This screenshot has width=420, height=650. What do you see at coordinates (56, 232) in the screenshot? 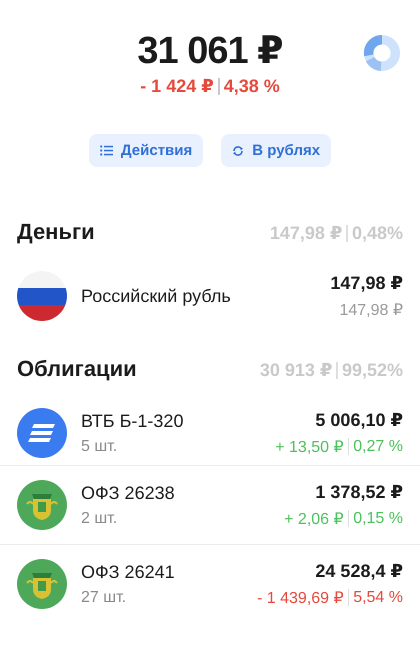
I see `section-title: Деньги` at bounding box center [56, 232].